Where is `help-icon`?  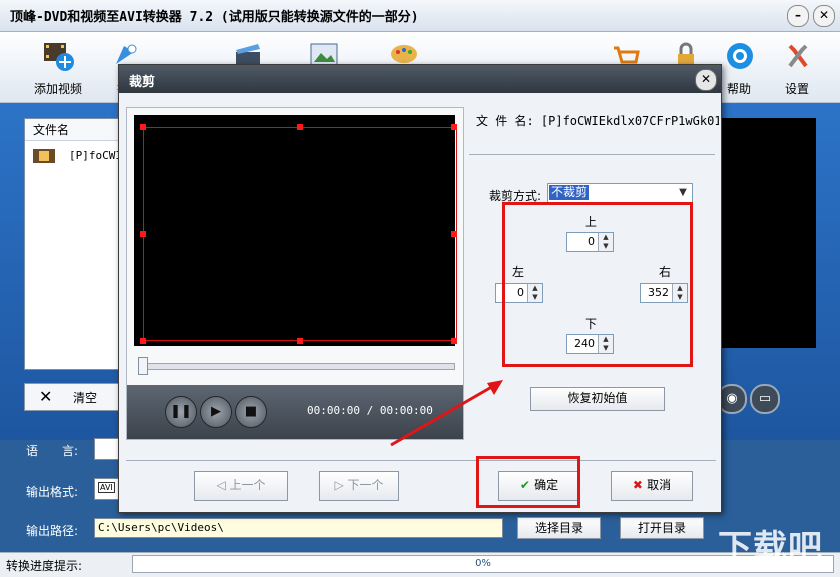
help-icon is located at coordinates (740, 56).